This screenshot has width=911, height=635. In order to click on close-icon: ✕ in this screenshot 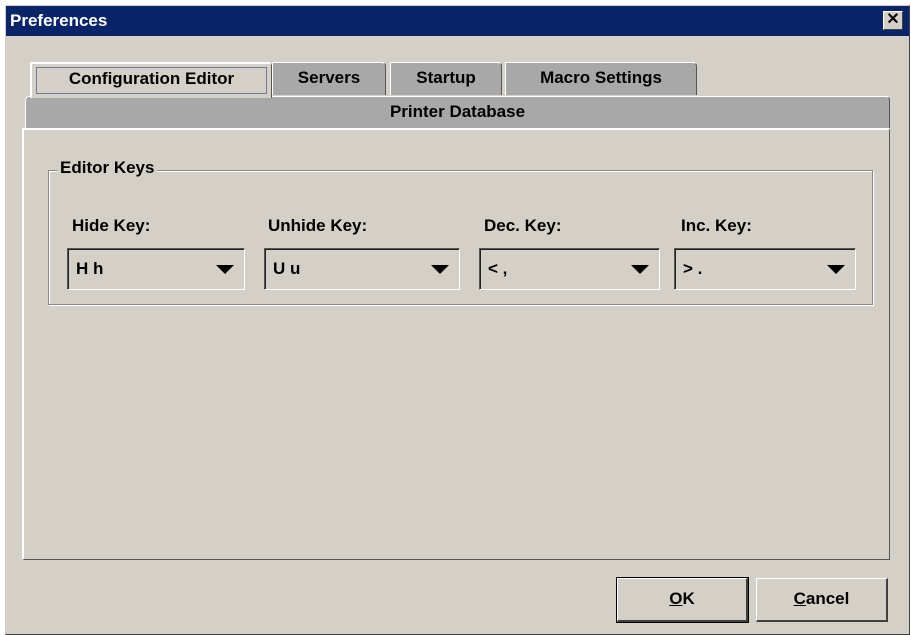, I will do `click(893, 19)`.